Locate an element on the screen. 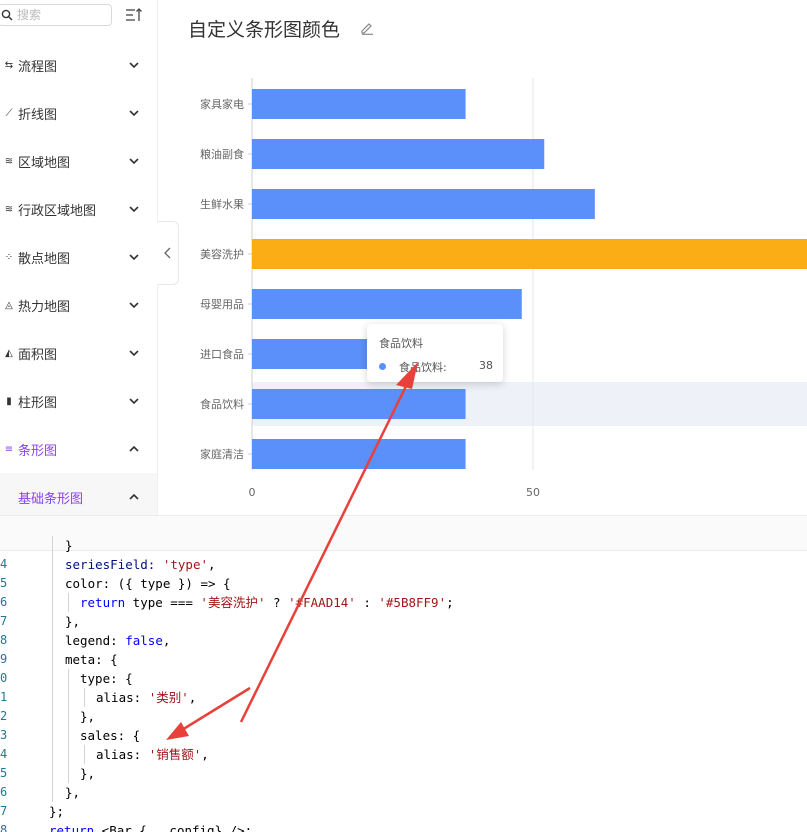  heat-map-icon: ◬ is located at coordinates (9, 305).